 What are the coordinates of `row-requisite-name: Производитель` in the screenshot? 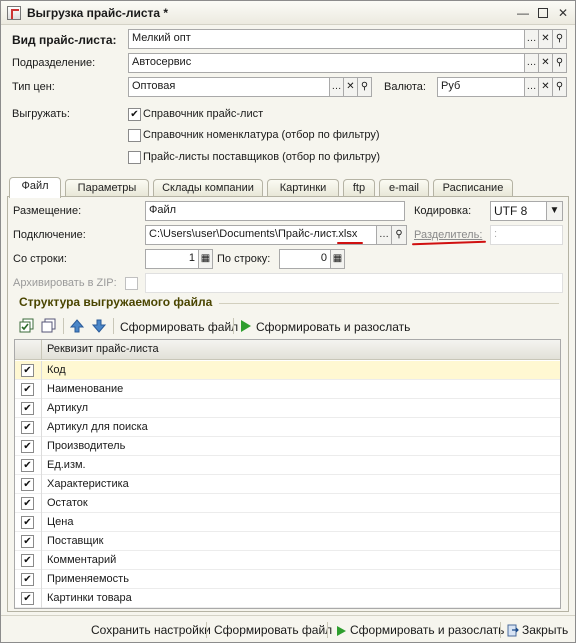 It's located at (86, 446).